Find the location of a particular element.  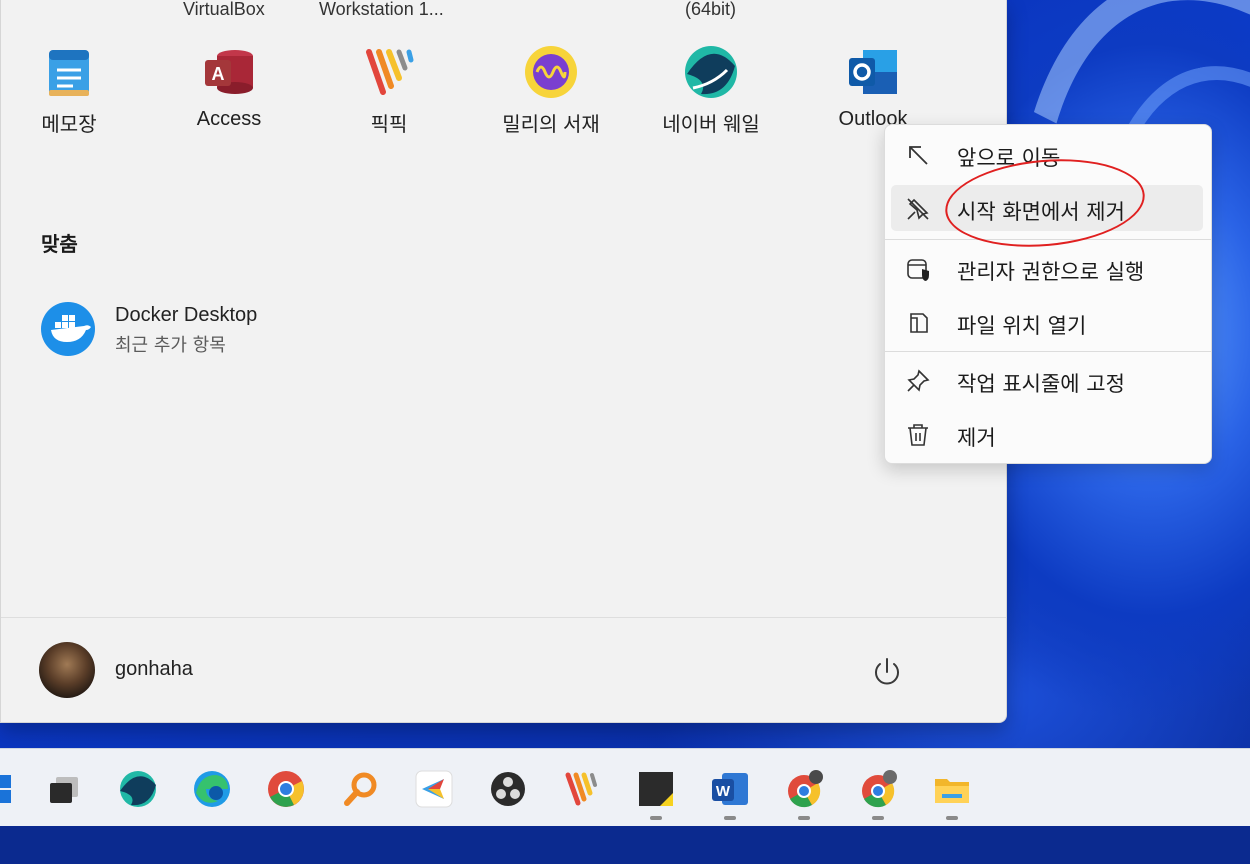

outlook-icon is located at coordinates (873, 72).